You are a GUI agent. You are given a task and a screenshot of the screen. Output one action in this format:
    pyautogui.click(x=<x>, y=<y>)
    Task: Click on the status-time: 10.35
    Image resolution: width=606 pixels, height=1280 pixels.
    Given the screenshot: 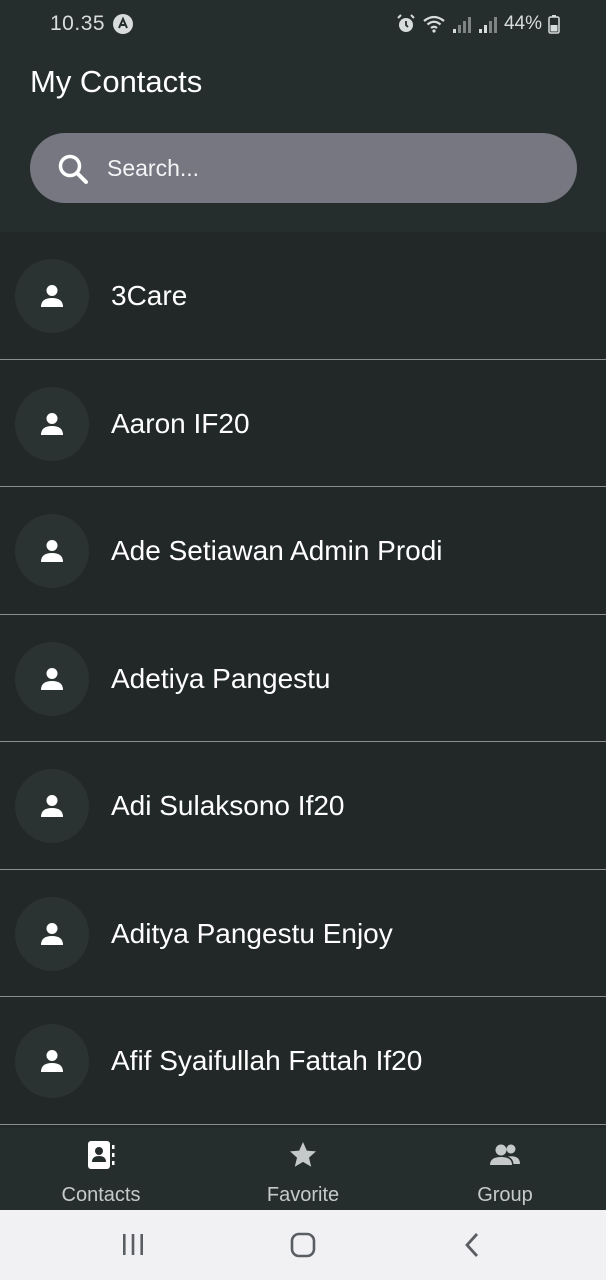 What is the action you would take?
    pyautogui.click(x=78, y=23)
    